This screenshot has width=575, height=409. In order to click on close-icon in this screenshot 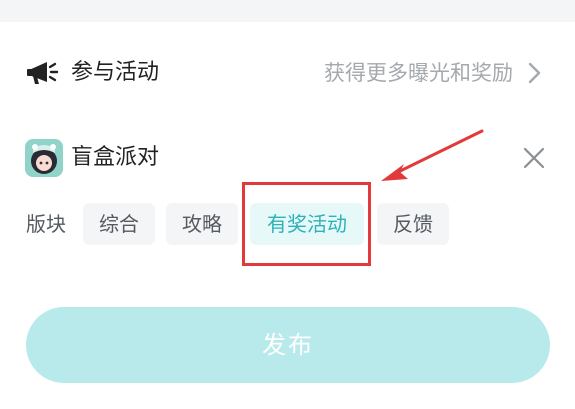, I will do `click(534, 158)`.